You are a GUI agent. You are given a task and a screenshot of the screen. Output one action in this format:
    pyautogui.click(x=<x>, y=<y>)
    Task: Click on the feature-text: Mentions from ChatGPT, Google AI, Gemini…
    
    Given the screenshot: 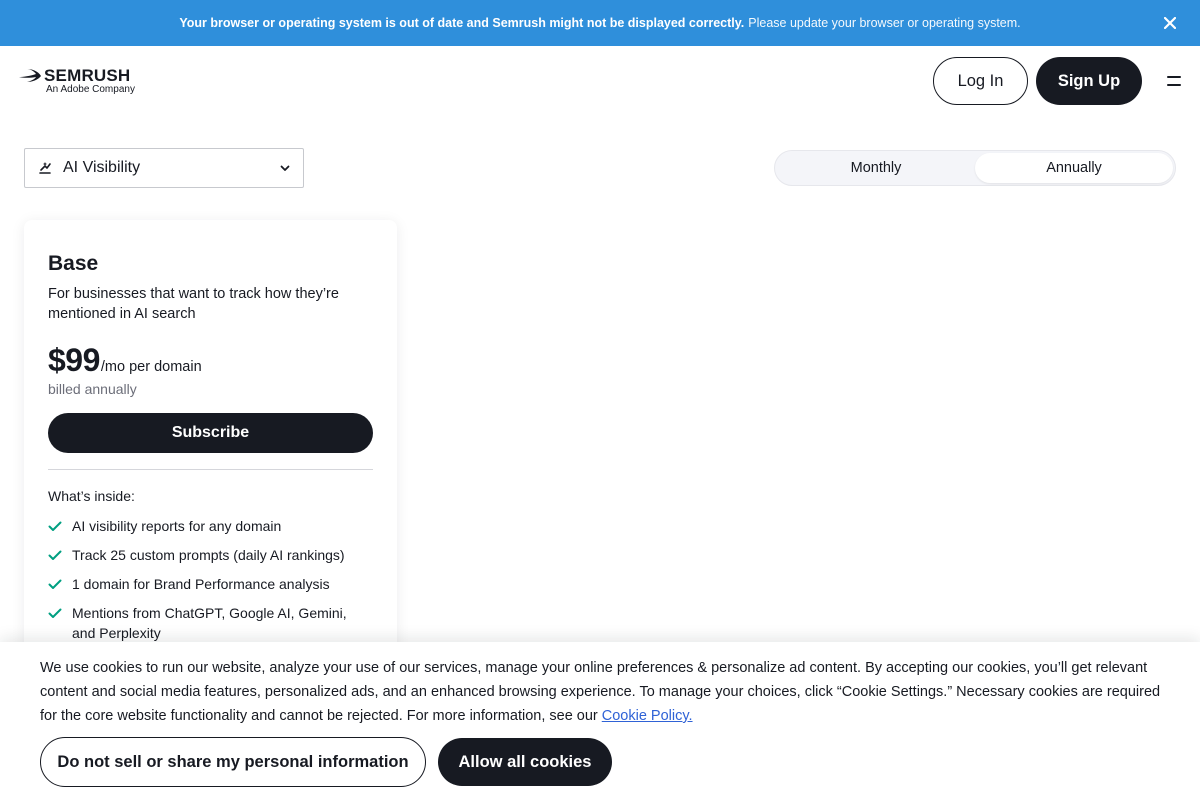 What is the action you would take?
    pyautogui.click(x=209, y=623)
    